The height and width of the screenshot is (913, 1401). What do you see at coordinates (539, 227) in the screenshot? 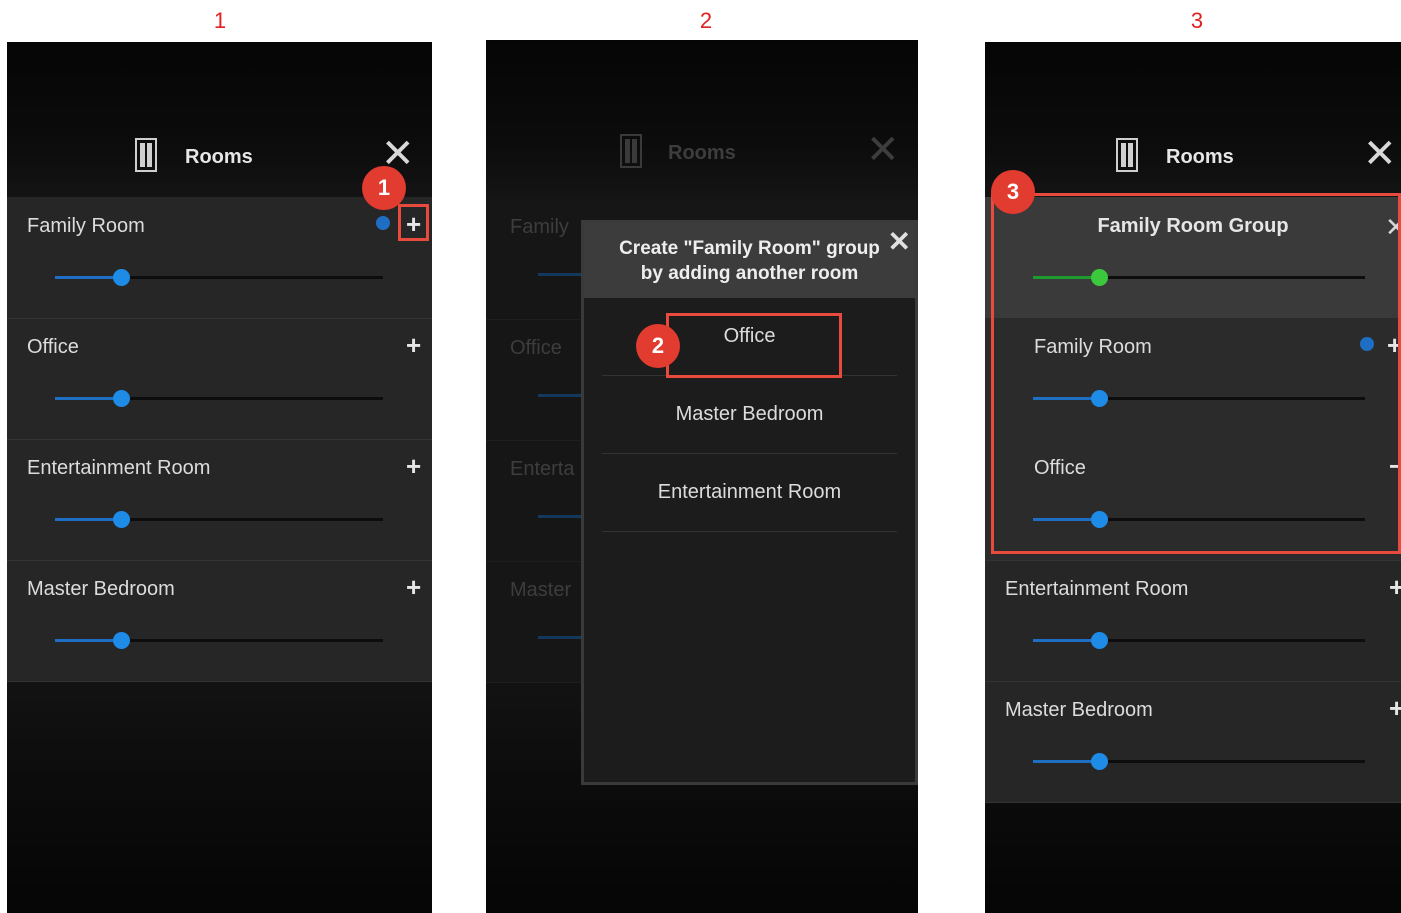
I see `room-name: Family` at bounding box center [539, 227].